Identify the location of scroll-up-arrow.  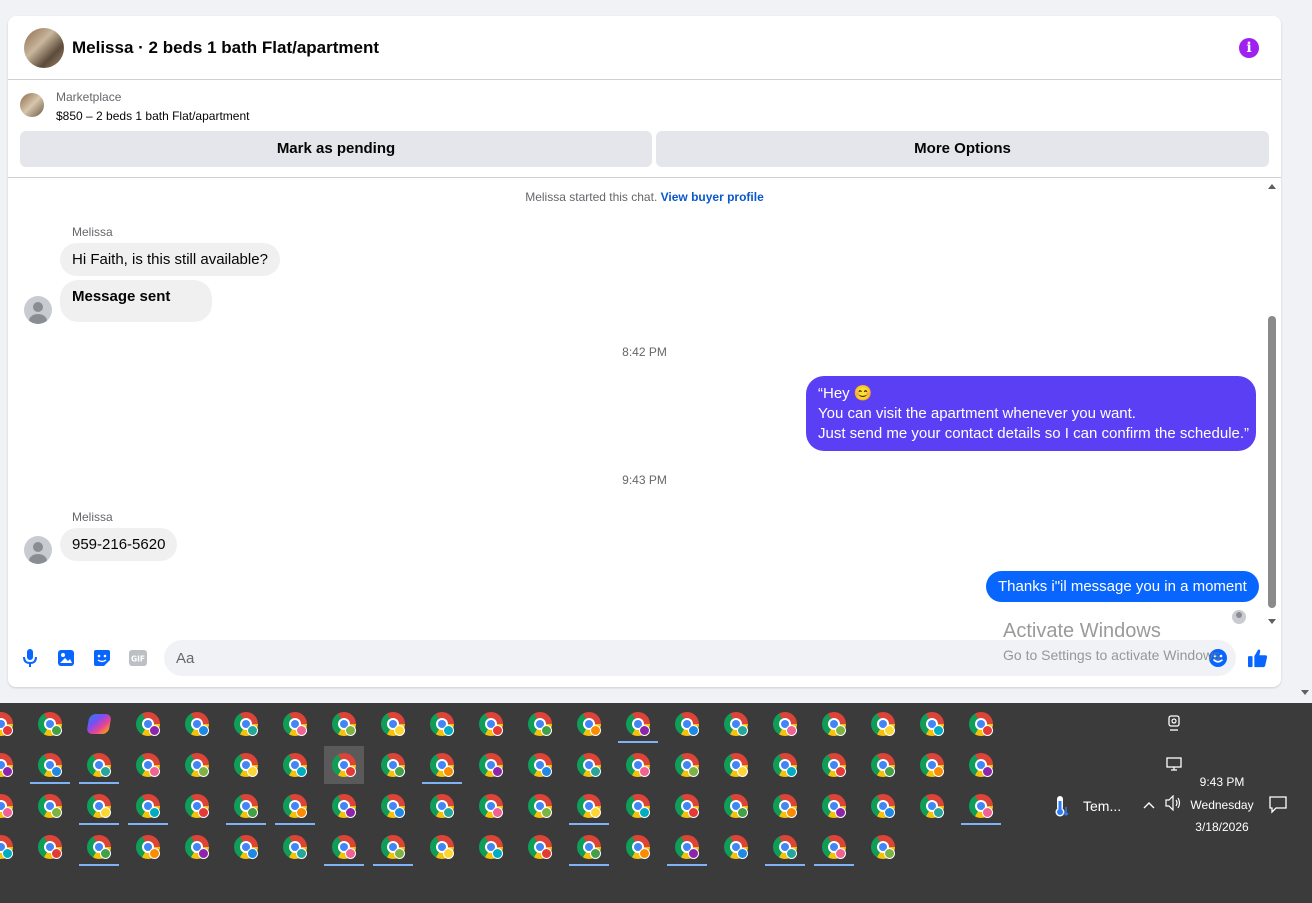
(1272, 186).